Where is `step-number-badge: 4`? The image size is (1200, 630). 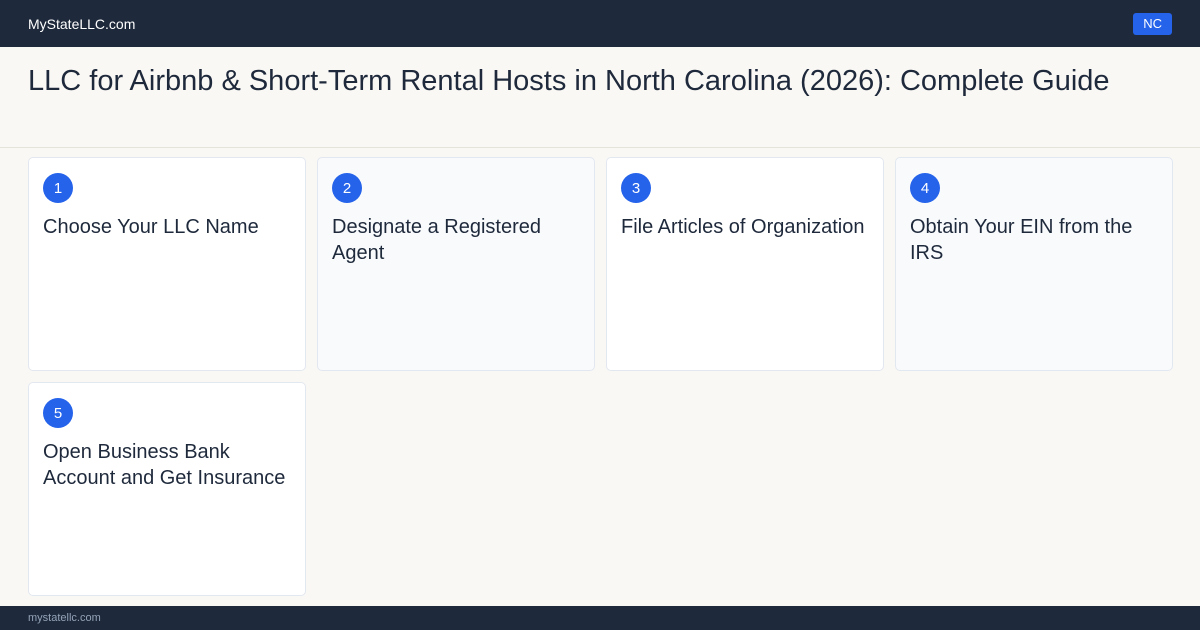 step-number-badge: 4 is located at coordinates (925, 188).